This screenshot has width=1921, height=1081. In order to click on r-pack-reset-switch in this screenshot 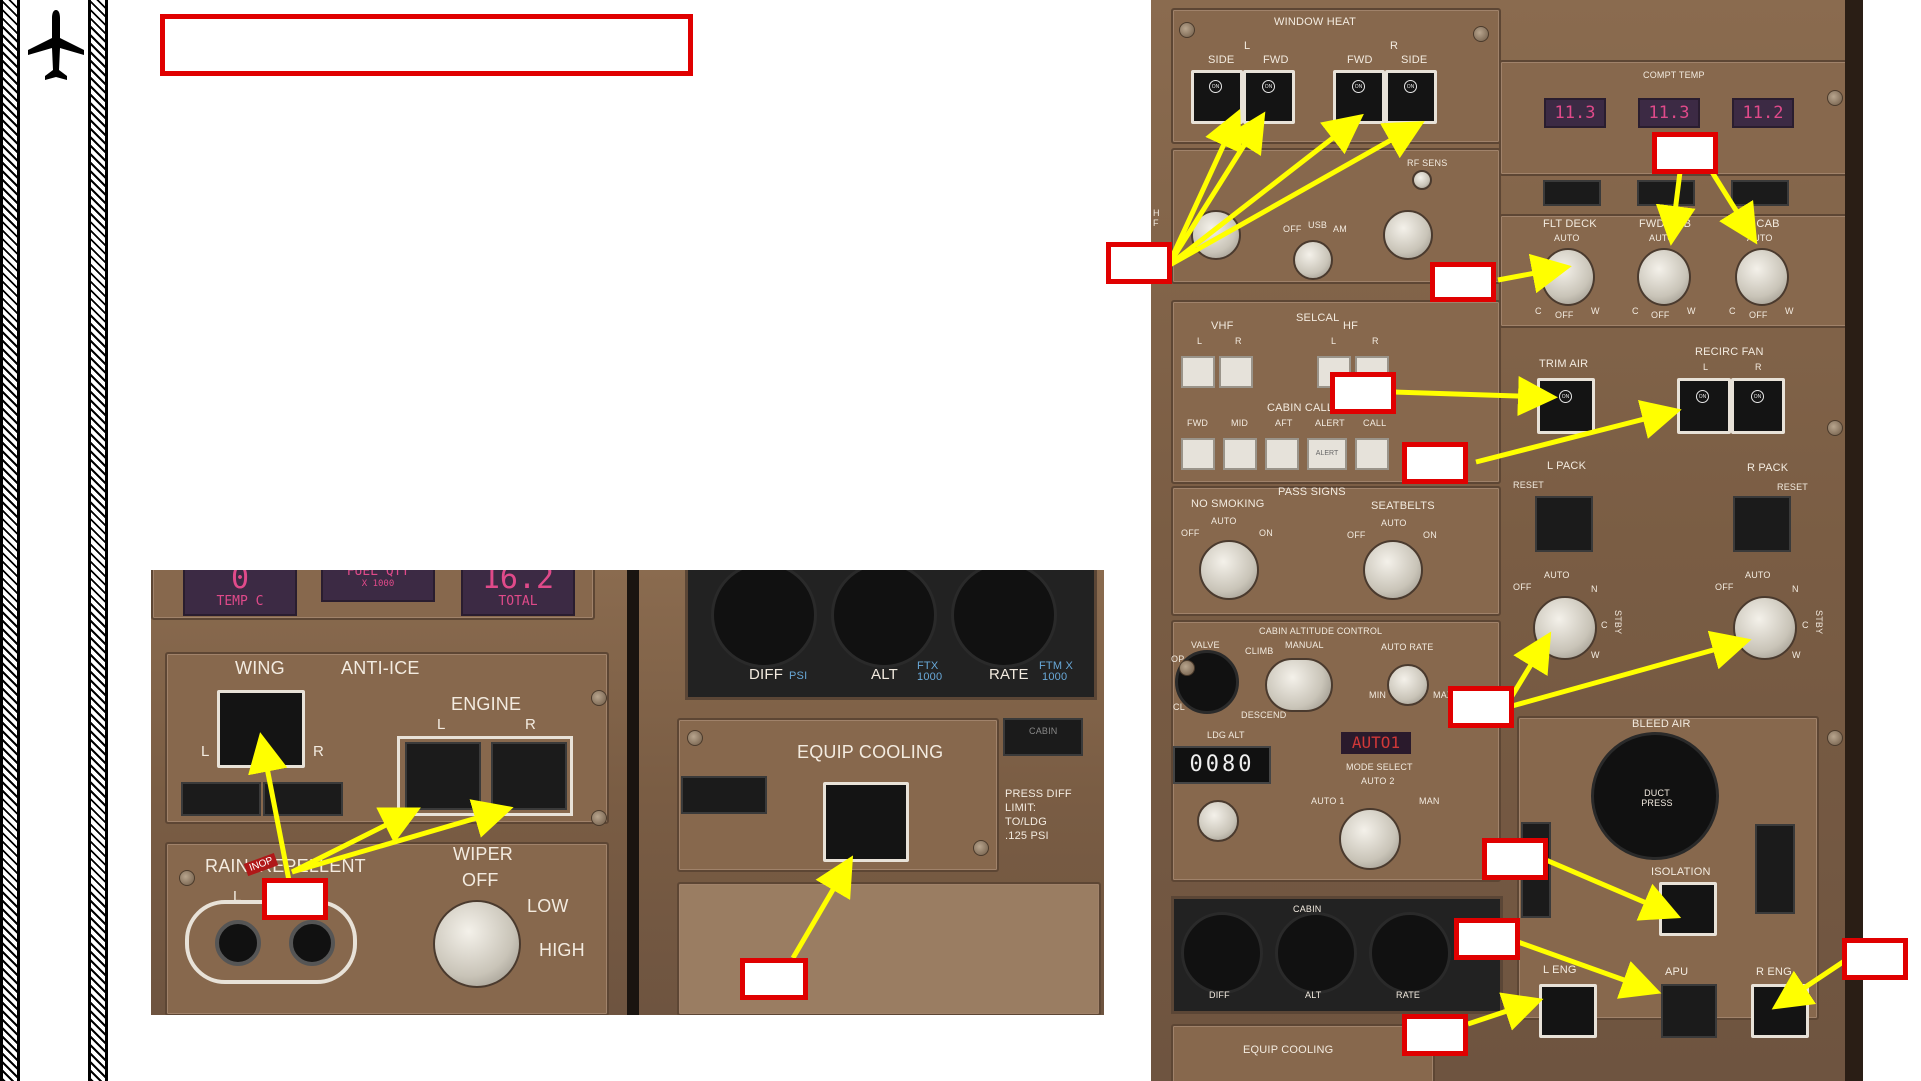, I will do `click(1762, 524)`.